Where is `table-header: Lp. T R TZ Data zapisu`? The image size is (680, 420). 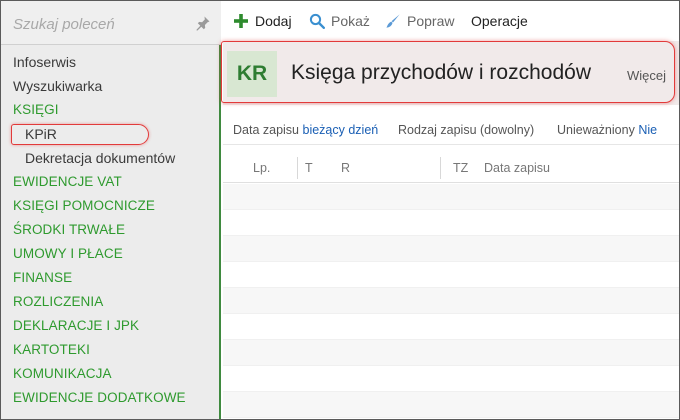
table-header: Lp. T R TZ Data zapisu is located at coordinates (451, 168).